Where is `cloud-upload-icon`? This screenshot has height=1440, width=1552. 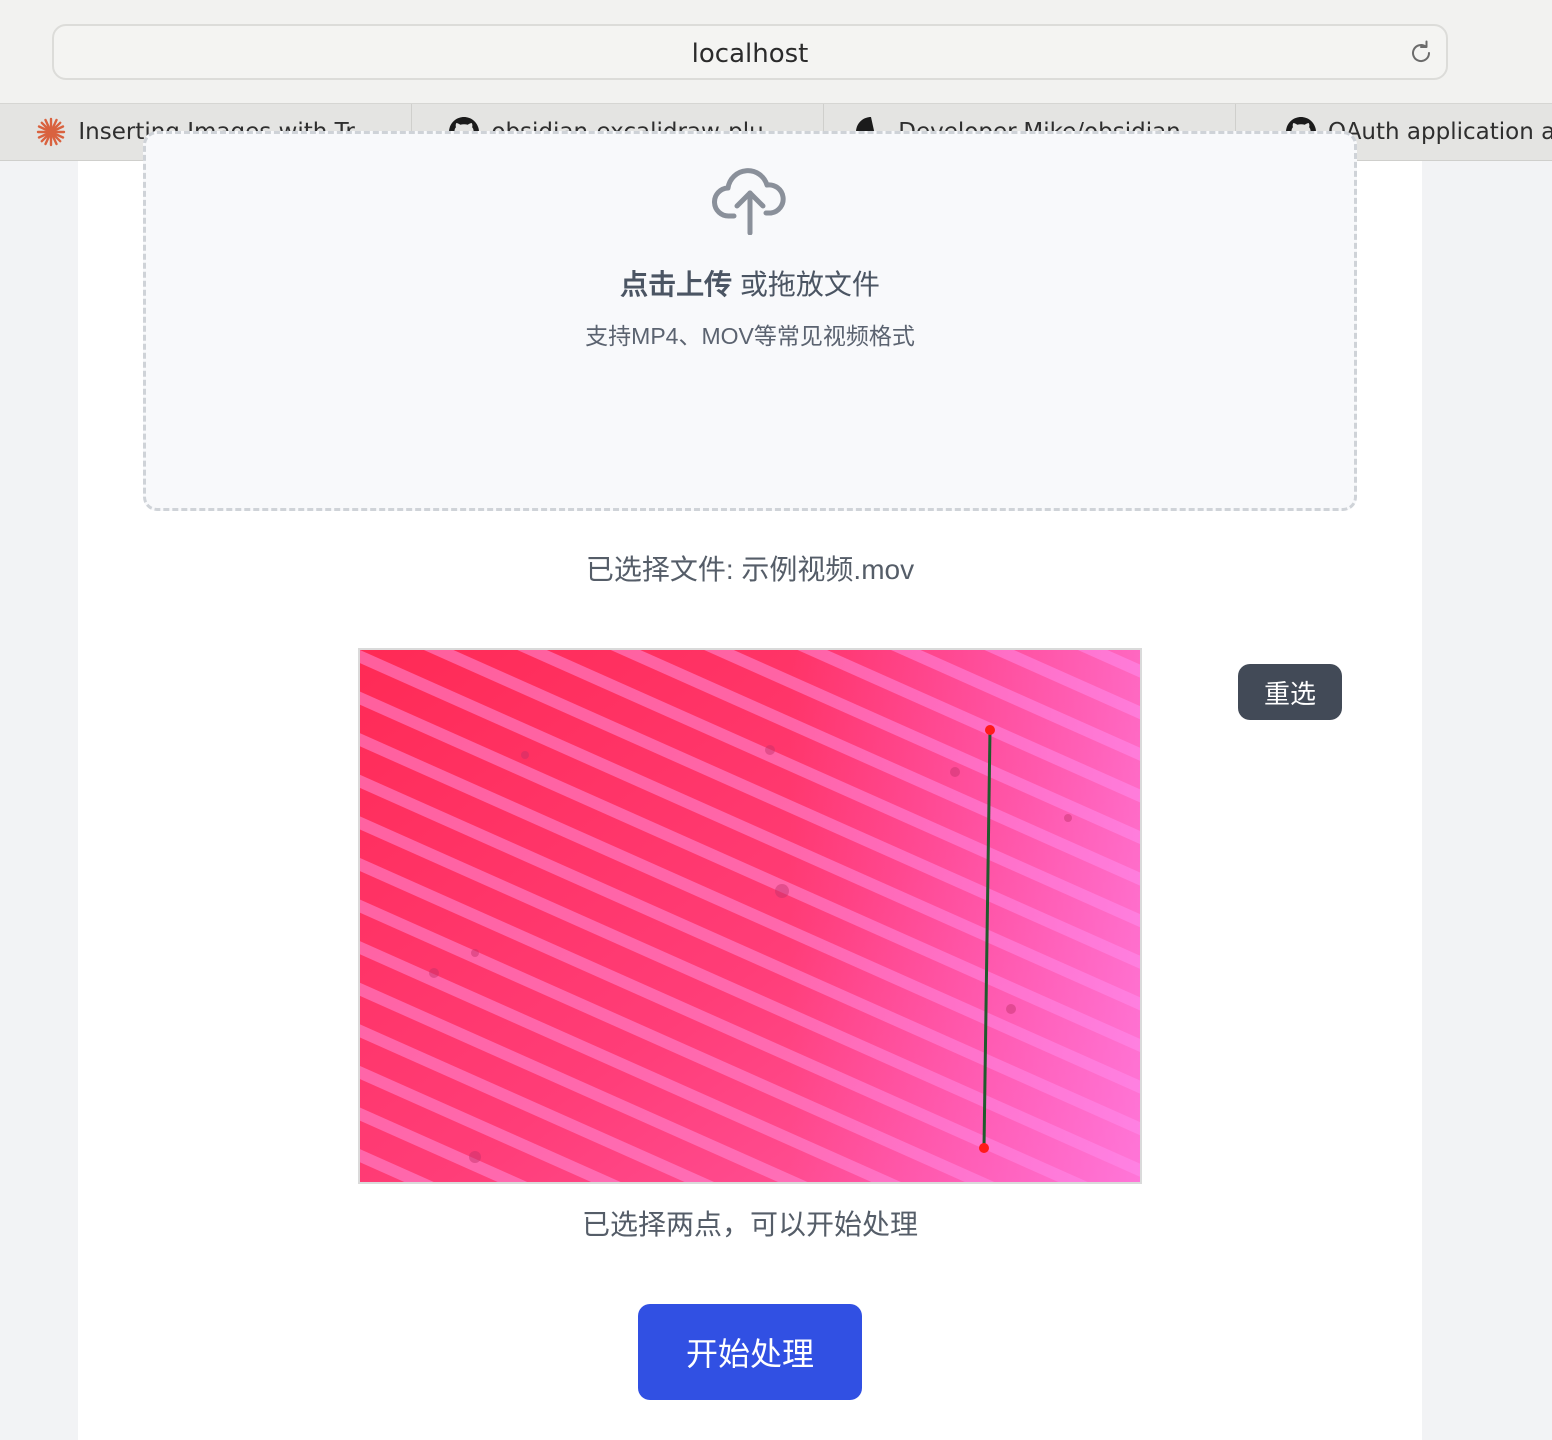 cloud-upload-icon is located at coordinates (749, 201).